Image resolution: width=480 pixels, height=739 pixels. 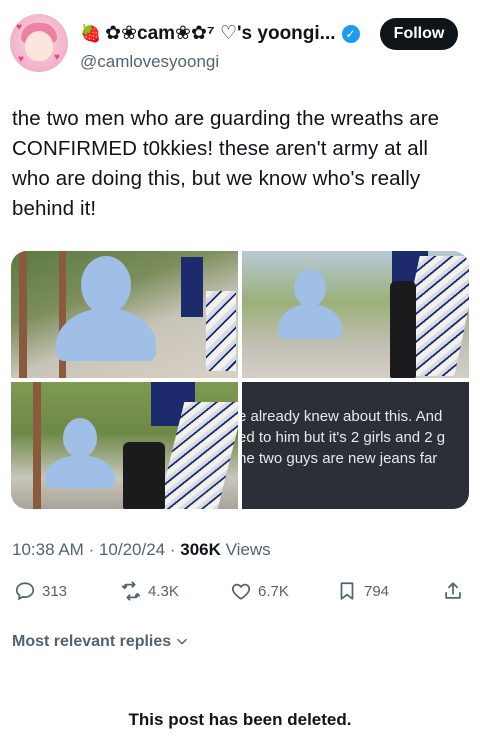 I want to click on replies-sort-dropdown: Most relevant replies, so click(x=100, y=642).